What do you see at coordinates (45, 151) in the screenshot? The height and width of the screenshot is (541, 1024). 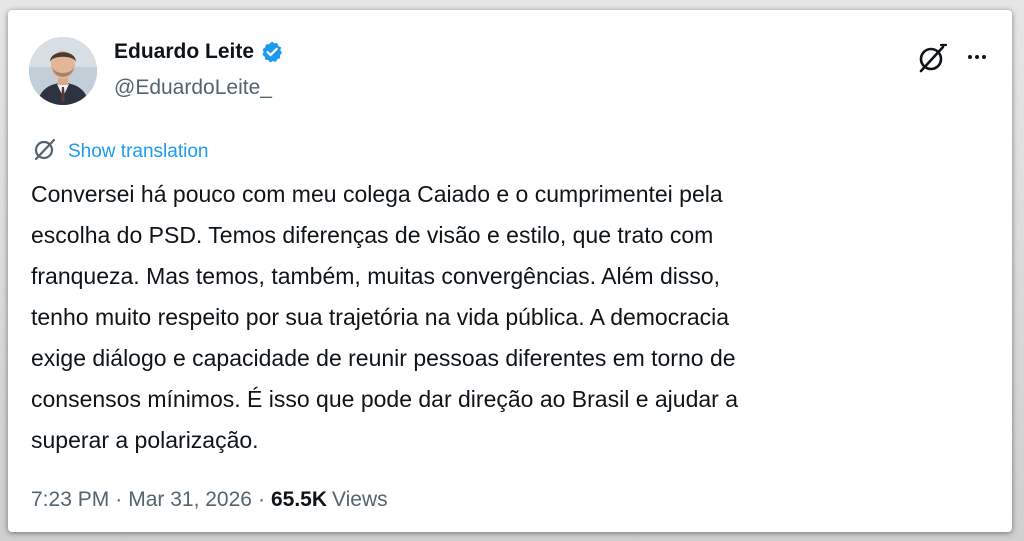 I see `translate-icon` at bounding box center [45, 151].